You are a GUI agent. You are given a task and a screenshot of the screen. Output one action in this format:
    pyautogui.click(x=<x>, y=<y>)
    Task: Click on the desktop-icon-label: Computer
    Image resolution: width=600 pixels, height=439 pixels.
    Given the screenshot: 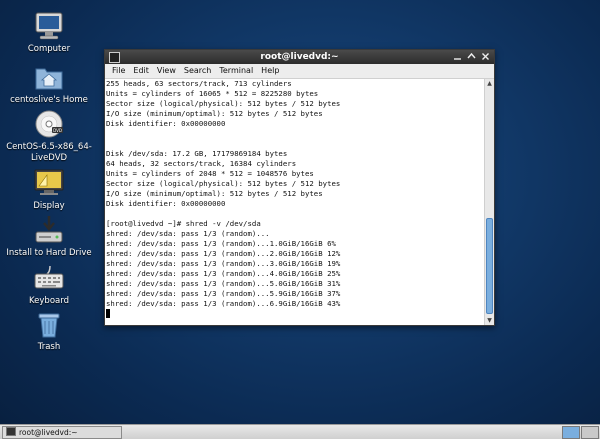 What is the action you would take?
    pyautogui.click(x=49, y=49)
    